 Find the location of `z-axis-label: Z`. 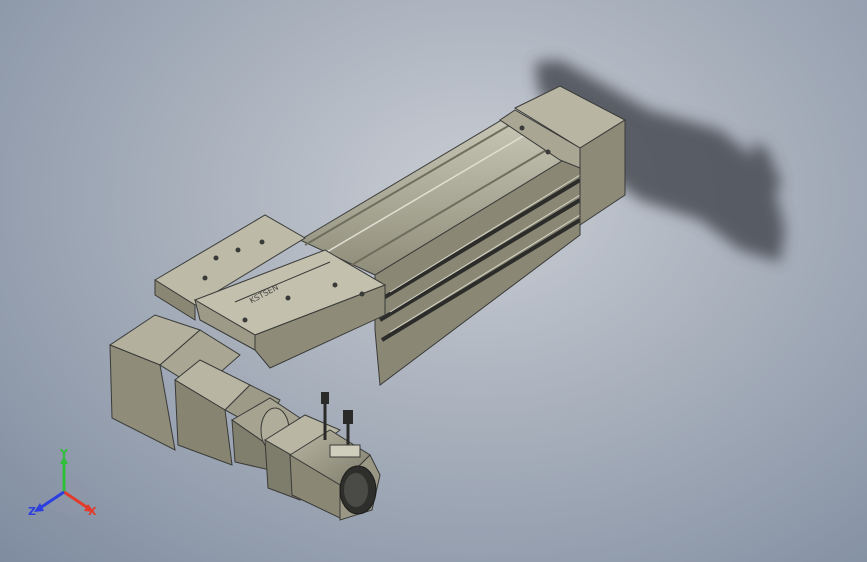

z-axis-label: Z is located at coordinates (32, 511).